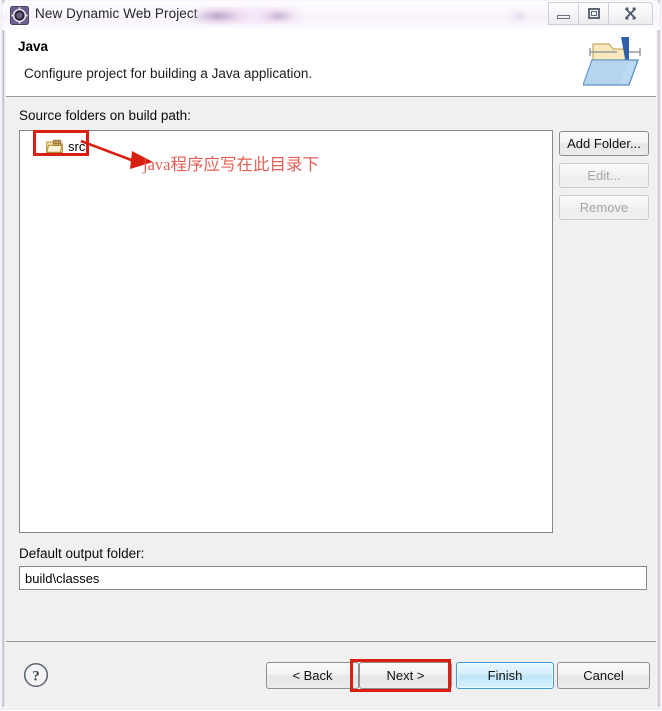 The width and height of the screenshot is (662, 711). Describe the element at coordinates (563, 17) in the screenshot. I see `minimize-icon` at that location.